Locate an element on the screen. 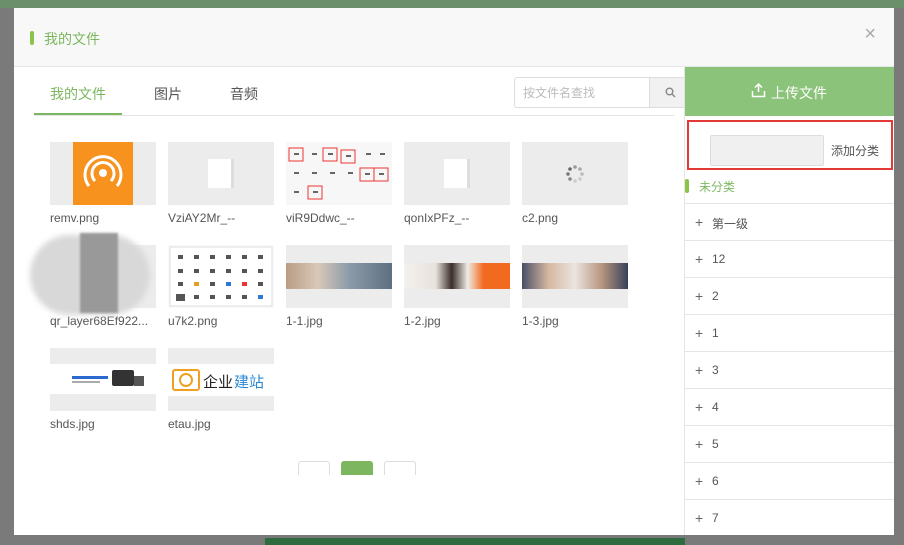  file-name: u7k2.png is located at coordinates (193, 321).